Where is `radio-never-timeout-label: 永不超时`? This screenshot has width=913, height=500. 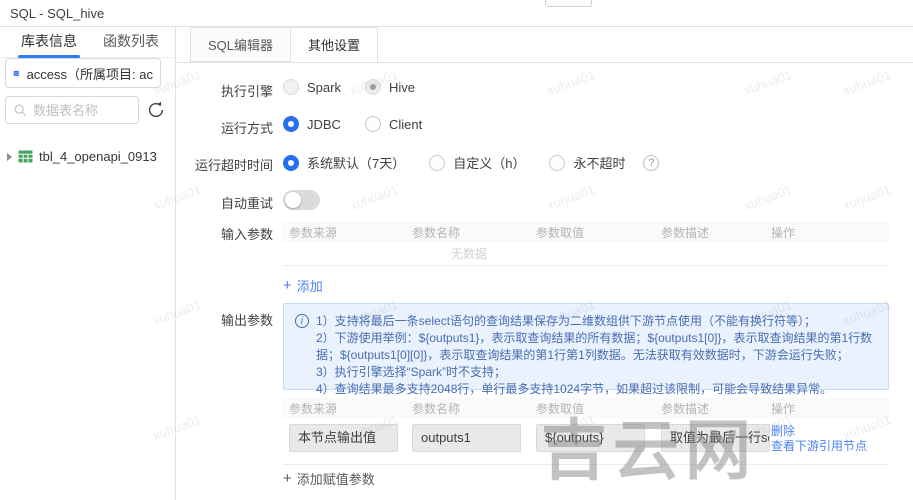 radio-never-timeout-label: 永不超时 is located at coordinates (599, 163).